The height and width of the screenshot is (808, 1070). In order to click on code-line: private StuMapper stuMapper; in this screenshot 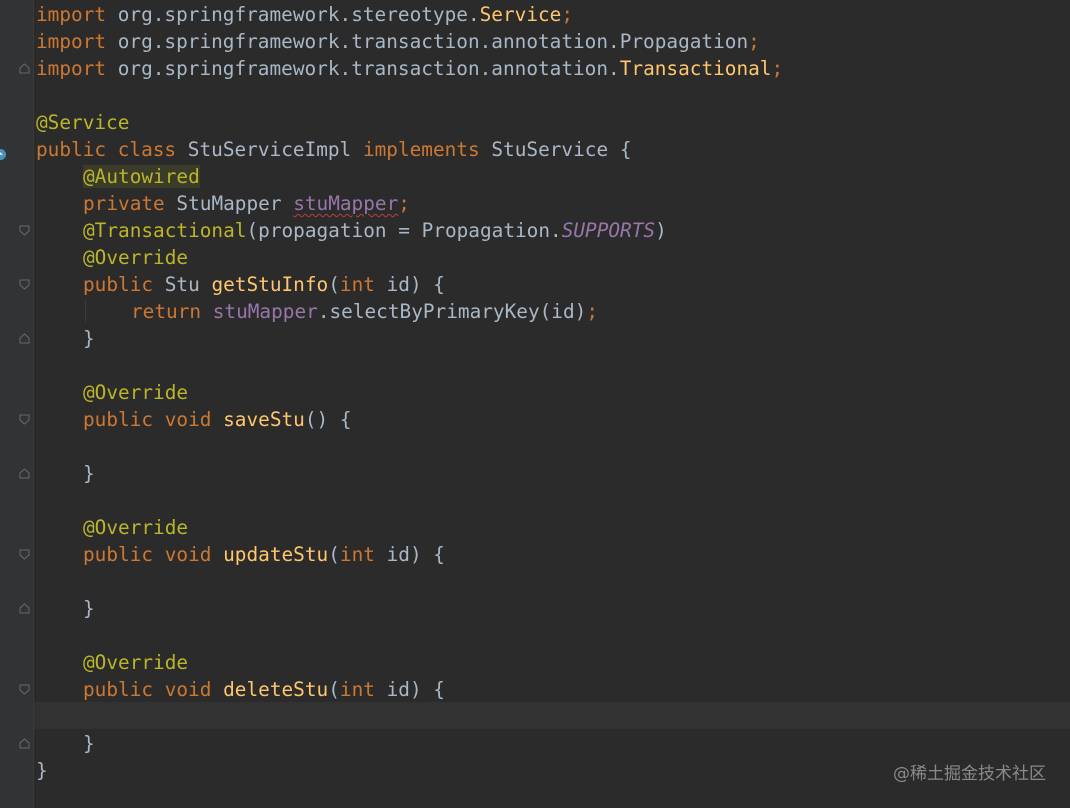, I will do `click(246, 203)`.